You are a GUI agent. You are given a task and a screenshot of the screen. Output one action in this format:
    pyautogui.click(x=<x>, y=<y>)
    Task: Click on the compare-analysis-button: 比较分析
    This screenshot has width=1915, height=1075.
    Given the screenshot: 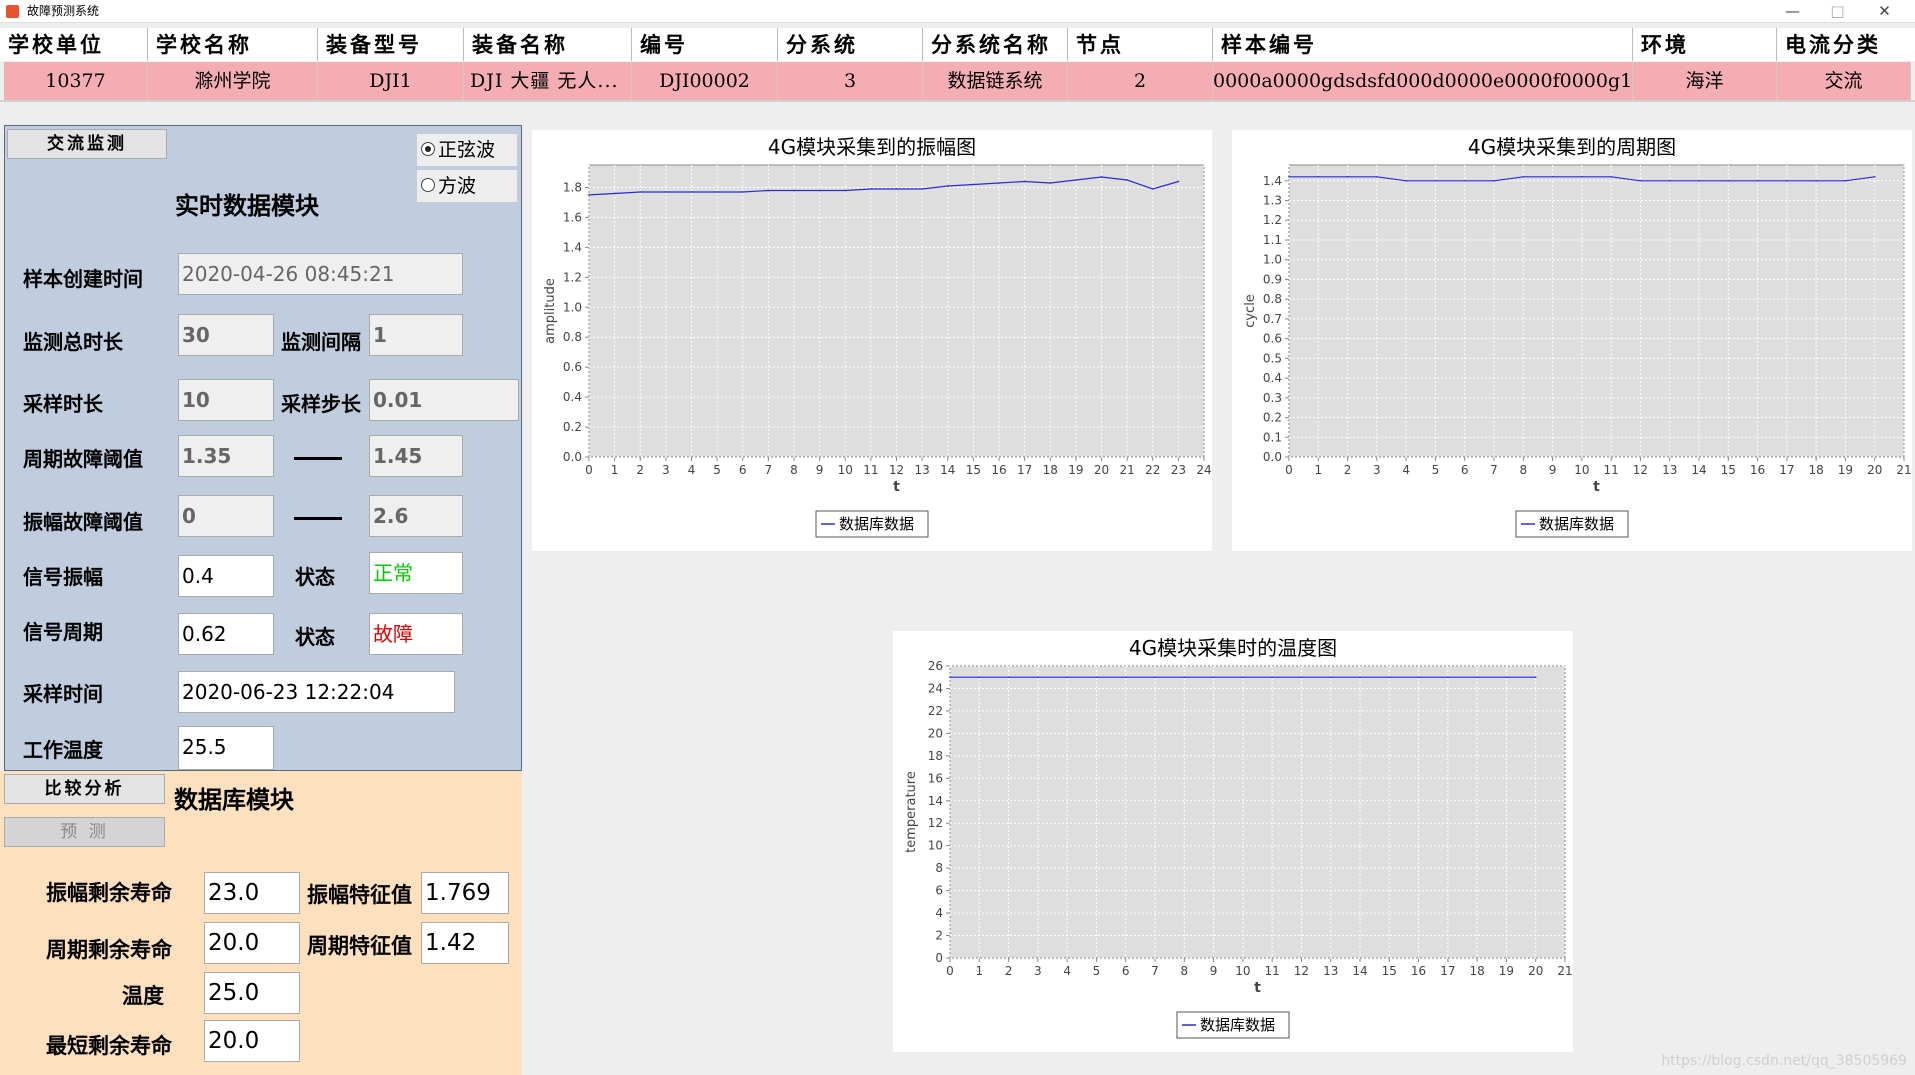 What is the action you would take?
    pyautogui.click(x=84, y=789)
    